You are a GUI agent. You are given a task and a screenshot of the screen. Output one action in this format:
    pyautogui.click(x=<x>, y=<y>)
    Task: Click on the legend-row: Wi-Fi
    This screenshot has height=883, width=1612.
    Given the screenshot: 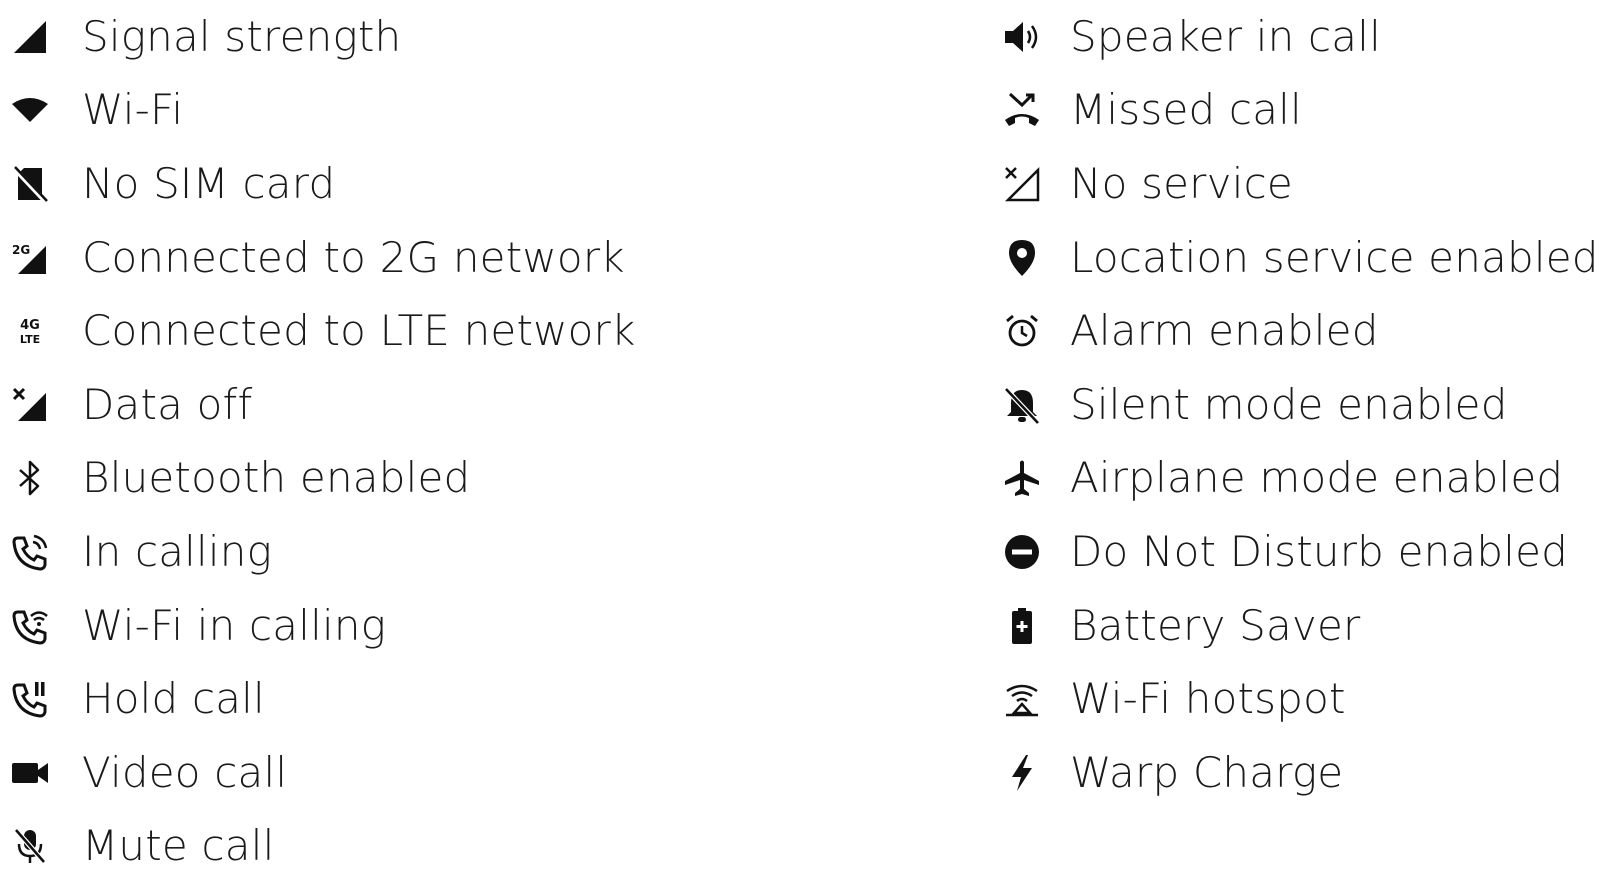 What is the action you would take?
    pyautogui.click(x=488, y=111)
    